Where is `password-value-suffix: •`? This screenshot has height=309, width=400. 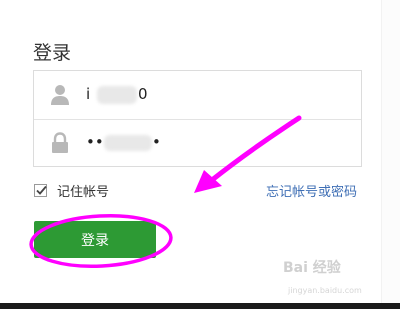
password-value-suffix: • is located at coordinates (156, 142).